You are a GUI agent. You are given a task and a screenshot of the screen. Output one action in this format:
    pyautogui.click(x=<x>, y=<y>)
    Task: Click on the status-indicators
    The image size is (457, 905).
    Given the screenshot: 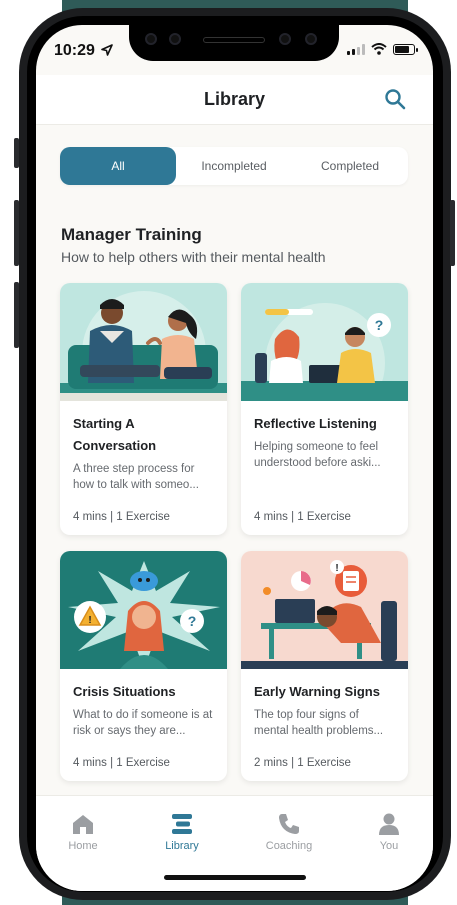 What is the action you would take?
    pyautogui.click(x=382, y=49)
    